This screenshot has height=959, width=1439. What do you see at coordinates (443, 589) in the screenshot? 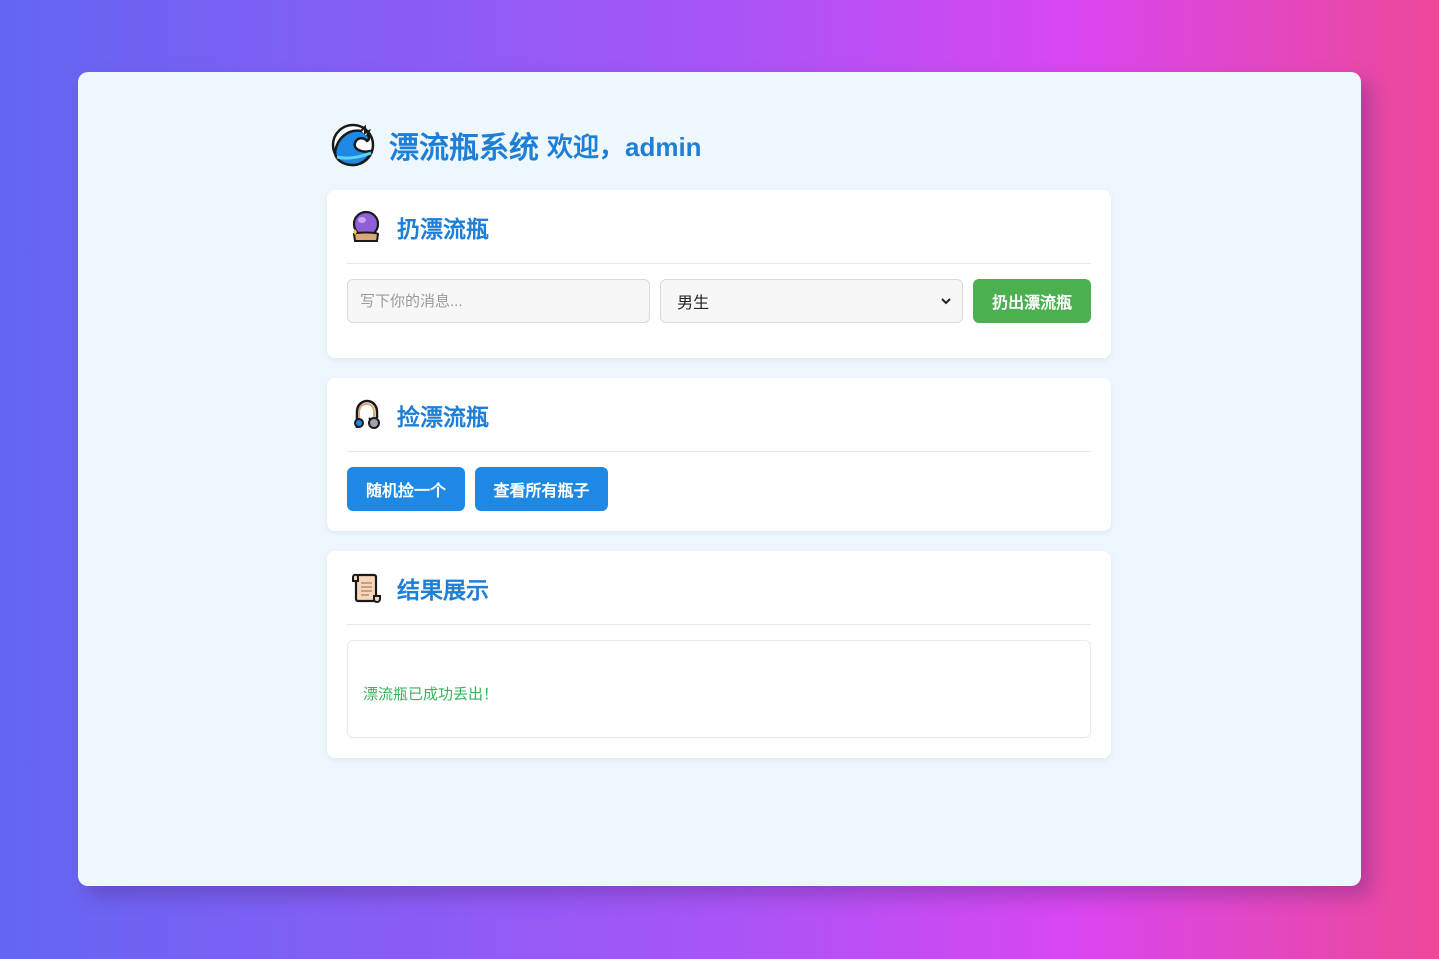
I see `result-card-title: 结果展示` at bounding box center [443, 589].